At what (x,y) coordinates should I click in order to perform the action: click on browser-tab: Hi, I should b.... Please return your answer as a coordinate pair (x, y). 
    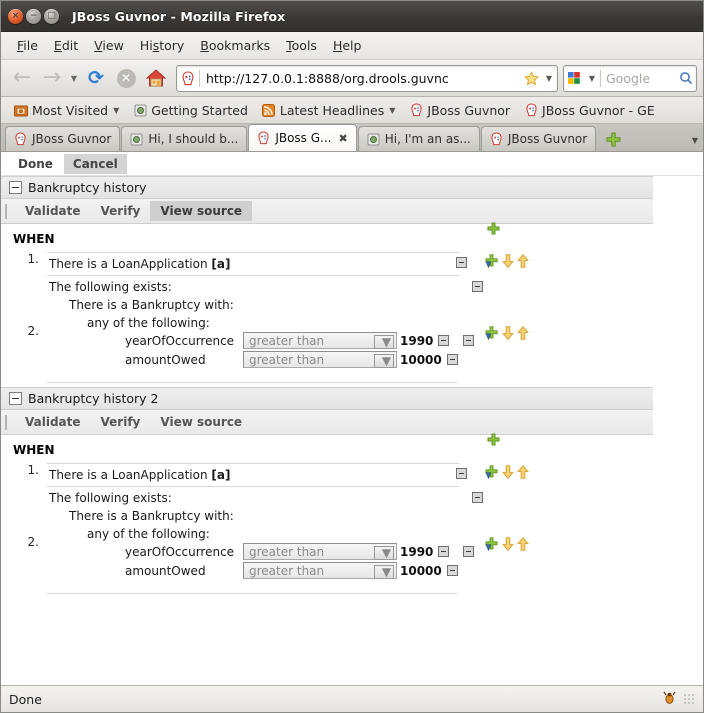
    Looking at the image, I should click on (184, 138).